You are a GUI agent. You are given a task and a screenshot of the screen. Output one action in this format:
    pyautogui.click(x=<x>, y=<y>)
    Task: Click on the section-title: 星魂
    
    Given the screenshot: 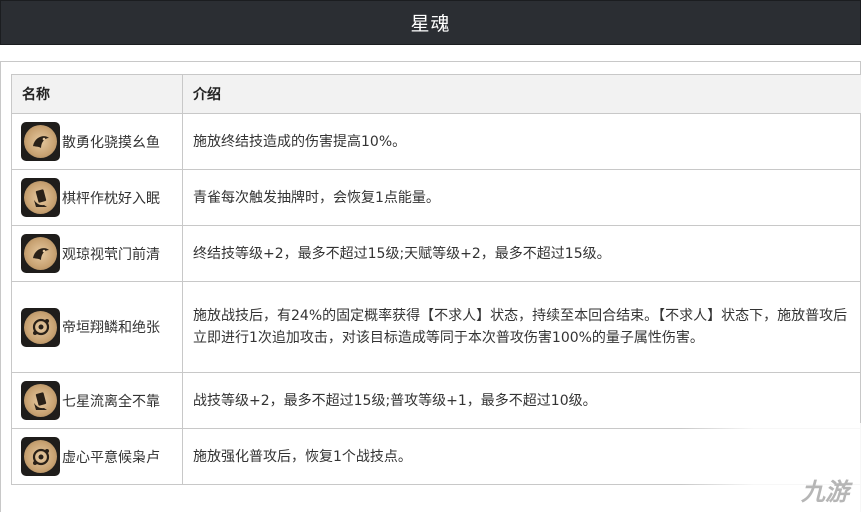 What is the action you would take?
    pyautogui.click(x=430, y=24)
    